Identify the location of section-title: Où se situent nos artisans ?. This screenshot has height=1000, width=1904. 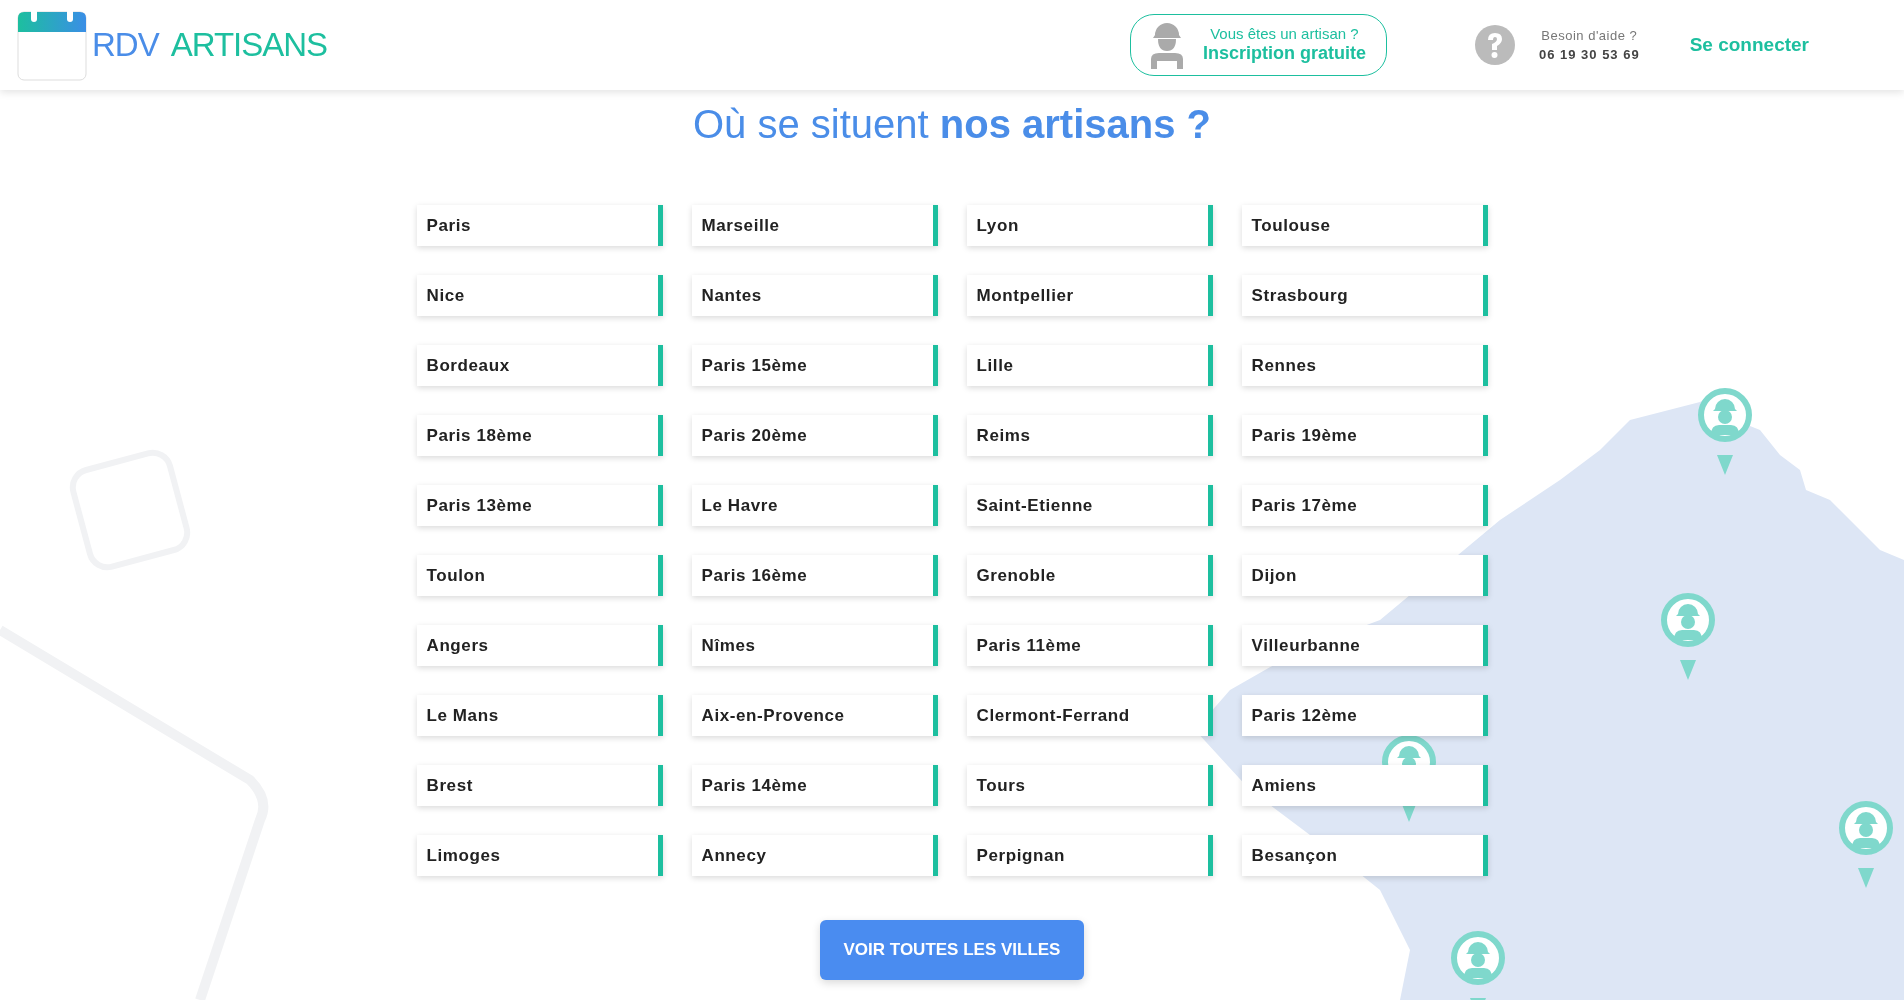
(952, 124).